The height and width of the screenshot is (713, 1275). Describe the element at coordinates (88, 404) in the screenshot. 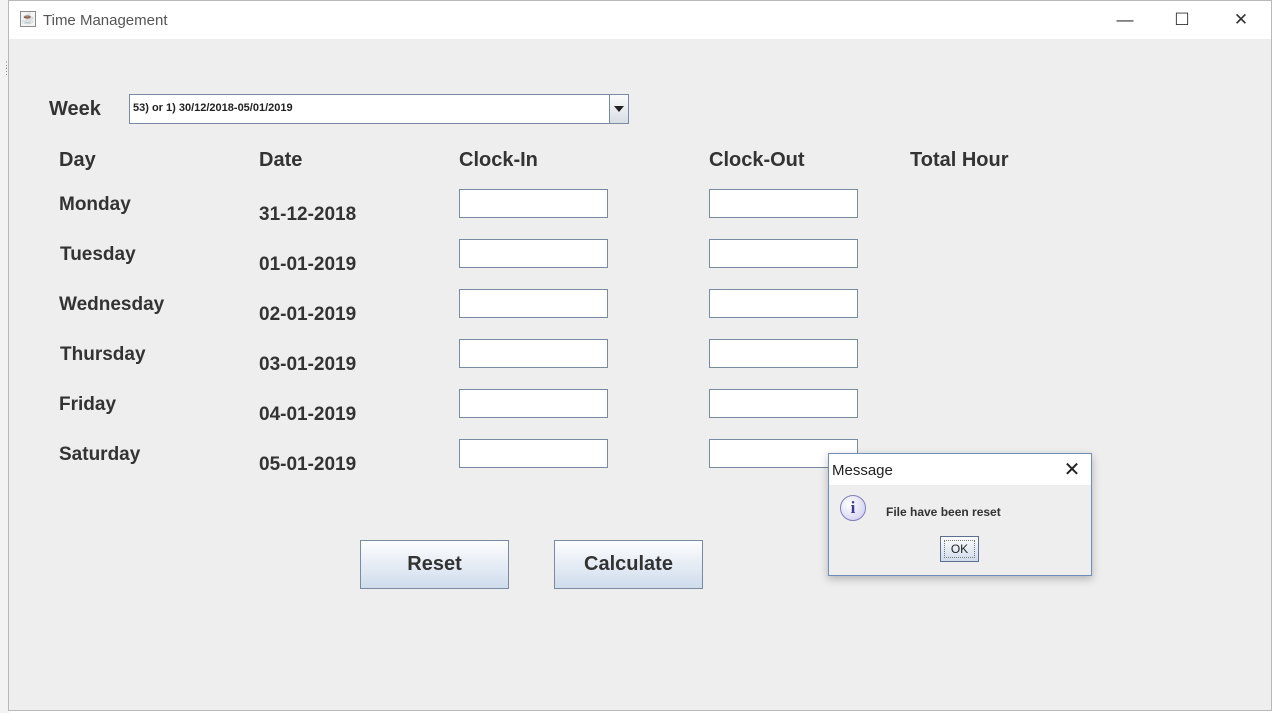

I see `day-label: Friday` at that location.